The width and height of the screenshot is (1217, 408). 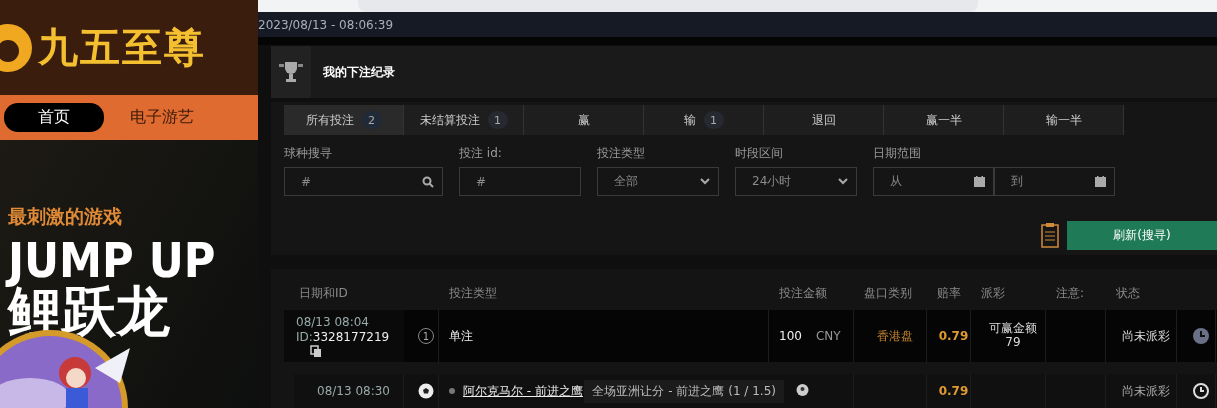 I want to click on copy-icon, so click(x=316, y=351).